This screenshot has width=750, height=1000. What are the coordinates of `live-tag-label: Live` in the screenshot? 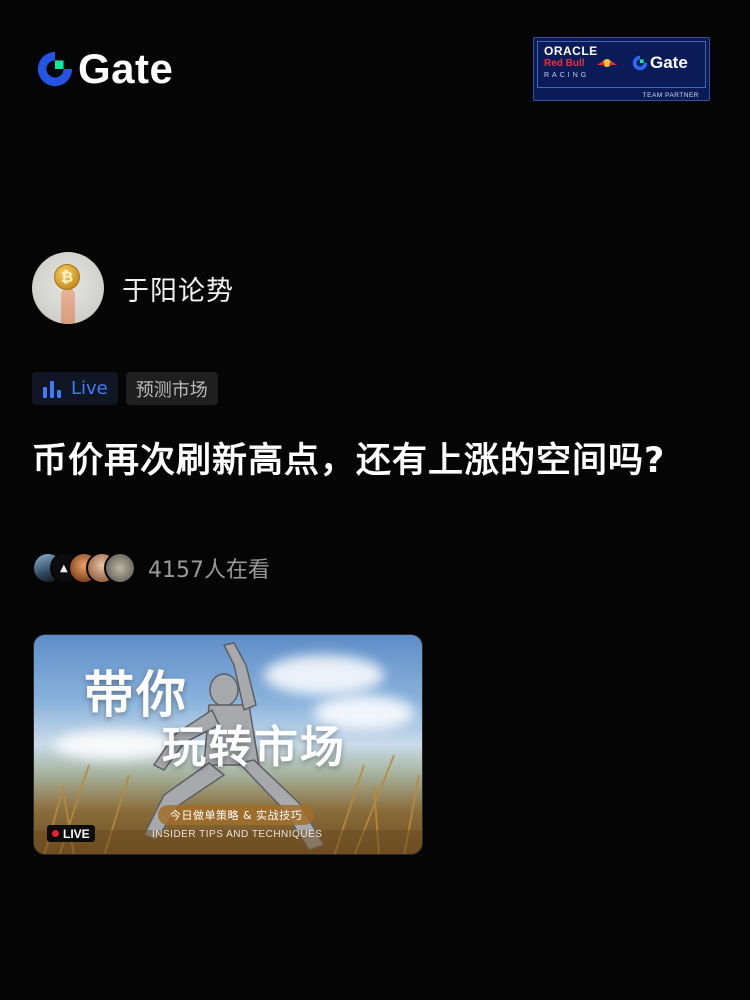 It's located at (89, 388).